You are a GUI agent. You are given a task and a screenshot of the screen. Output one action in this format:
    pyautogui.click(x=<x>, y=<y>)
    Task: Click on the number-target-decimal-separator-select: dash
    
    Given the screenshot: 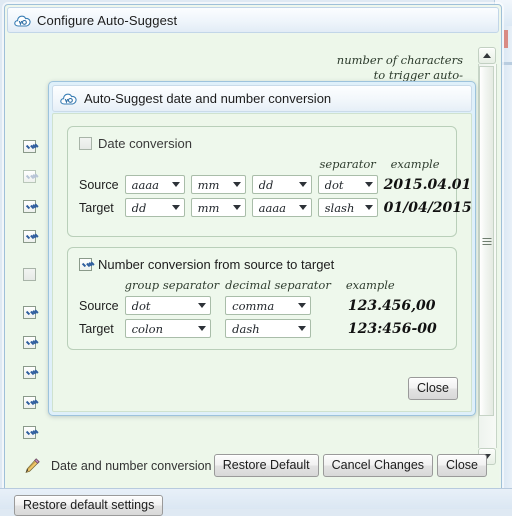 What is the action you would take?
    pyautogui.click(x=268, y=328)
    